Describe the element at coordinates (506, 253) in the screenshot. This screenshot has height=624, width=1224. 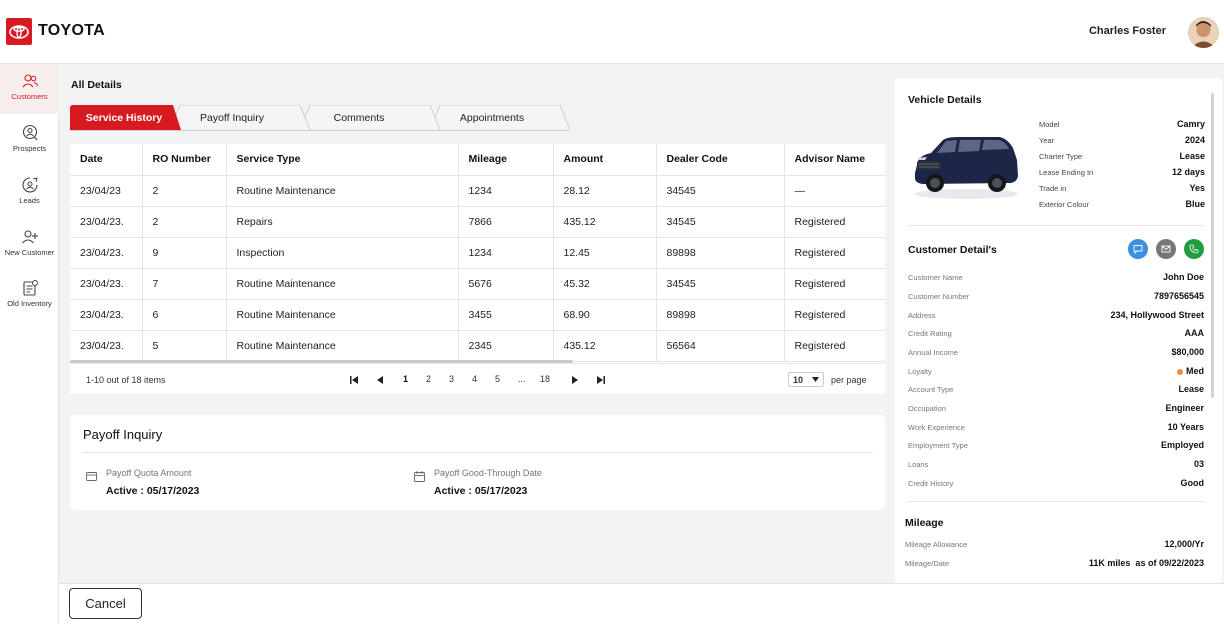
I see `cell-mileage: 1234` at that location.